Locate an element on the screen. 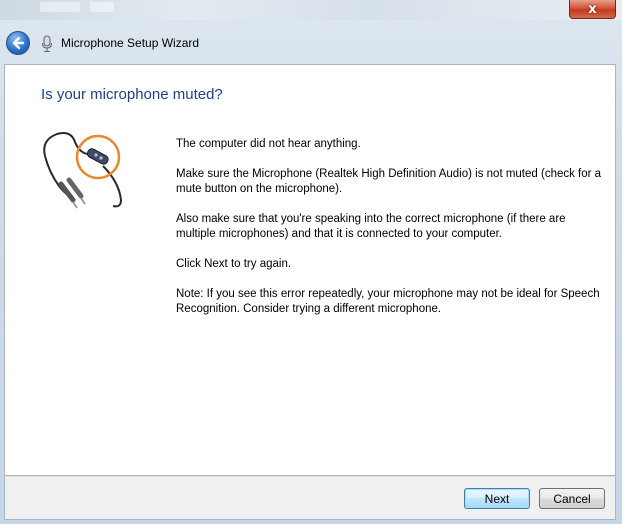  title-bar is located at coordinates (311, 10).